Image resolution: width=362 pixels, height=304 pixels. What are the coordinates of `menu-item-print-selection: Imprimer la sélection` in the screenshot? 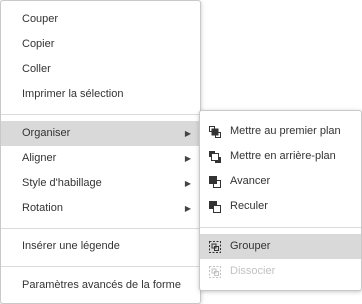 It's located at (100, 94).